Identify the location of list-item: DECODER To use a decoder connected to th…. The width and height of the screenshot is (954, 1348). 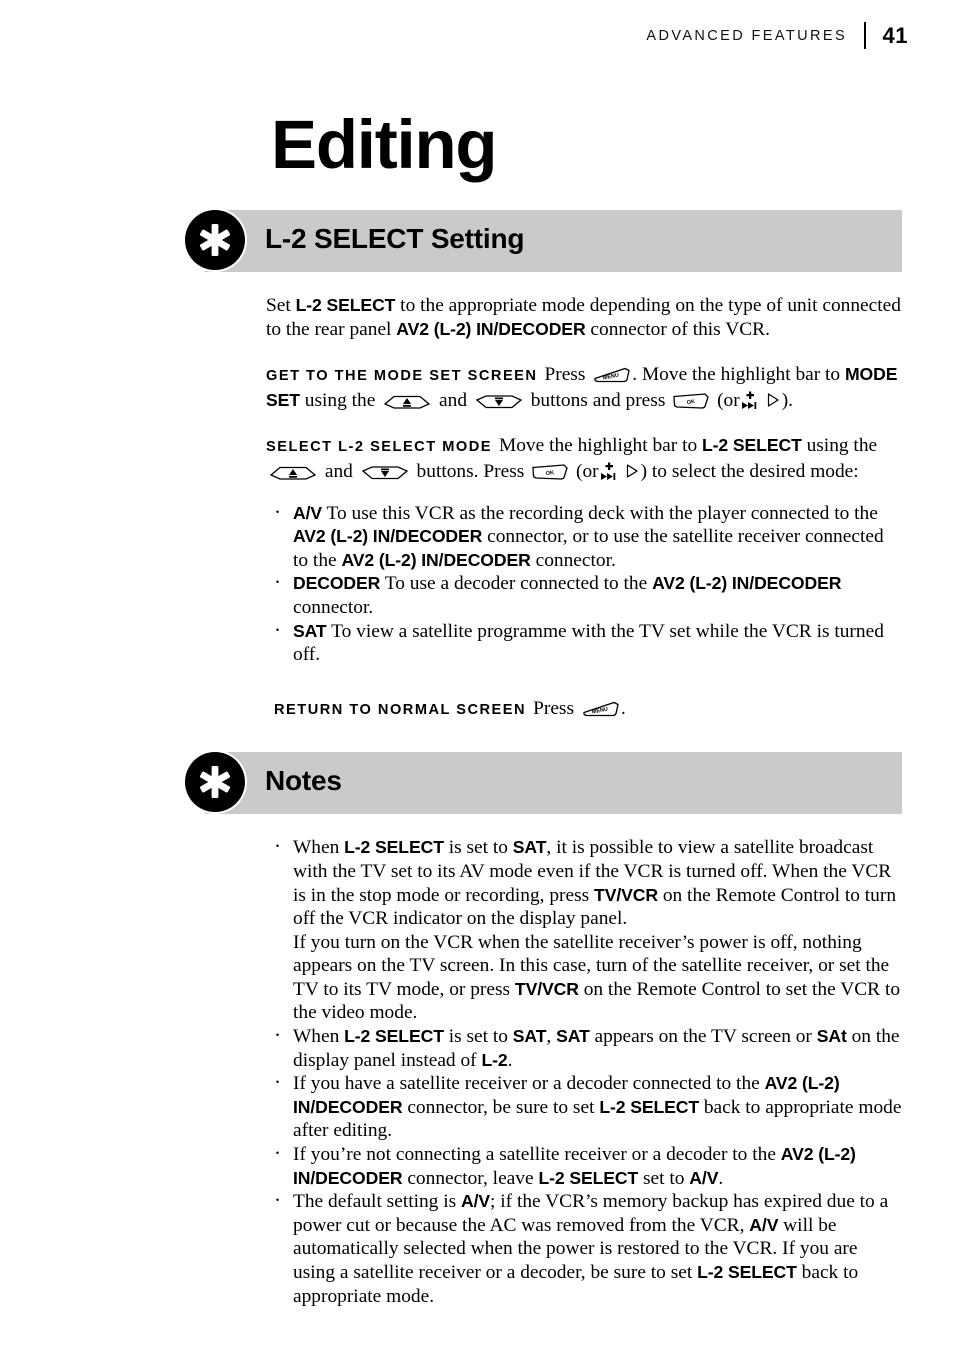
(584, 595).